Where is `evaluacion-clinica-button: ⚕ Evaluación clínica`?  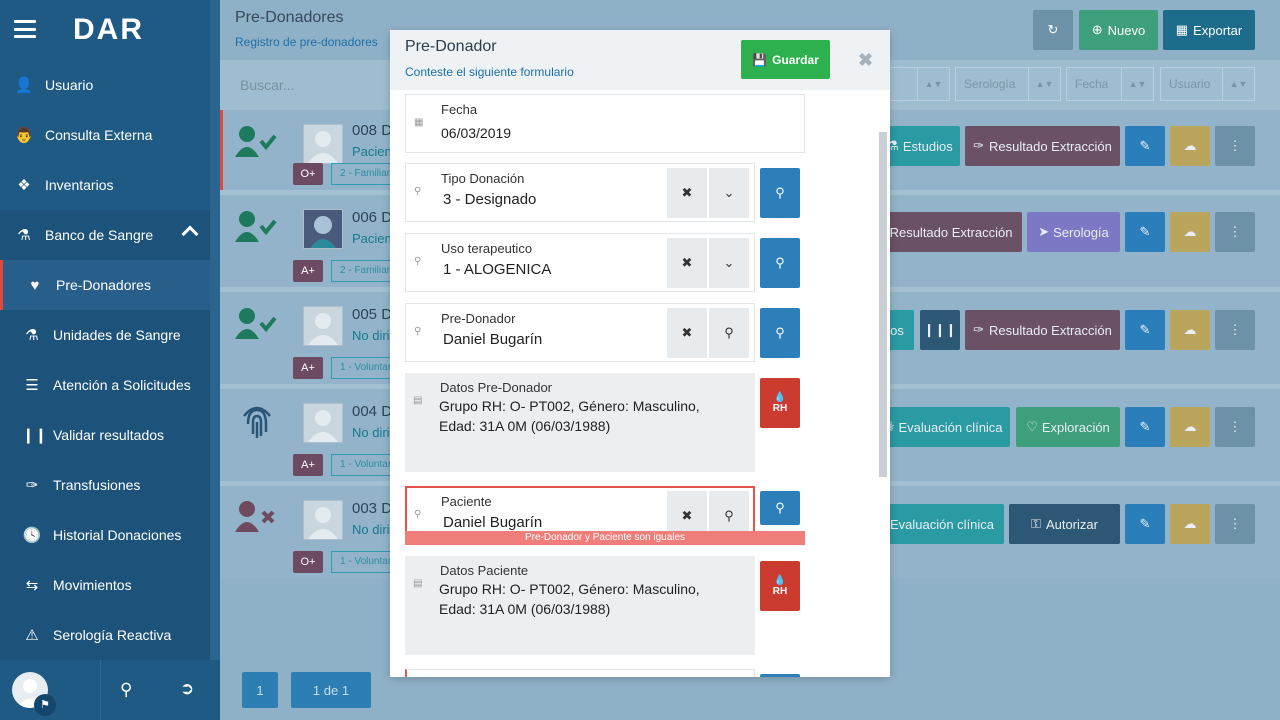
evaluacion-clinica-button: ⚕ Evaluación clínica is located at coordinates (945, 427).